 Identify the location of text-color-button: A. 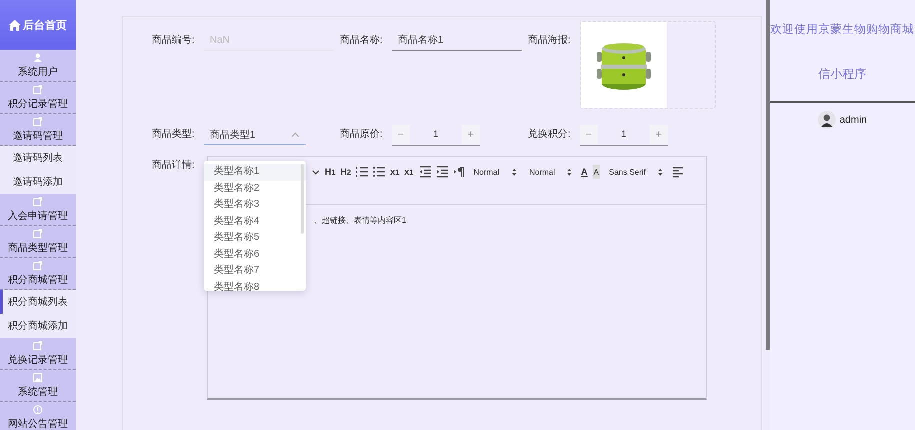
(584, 172).